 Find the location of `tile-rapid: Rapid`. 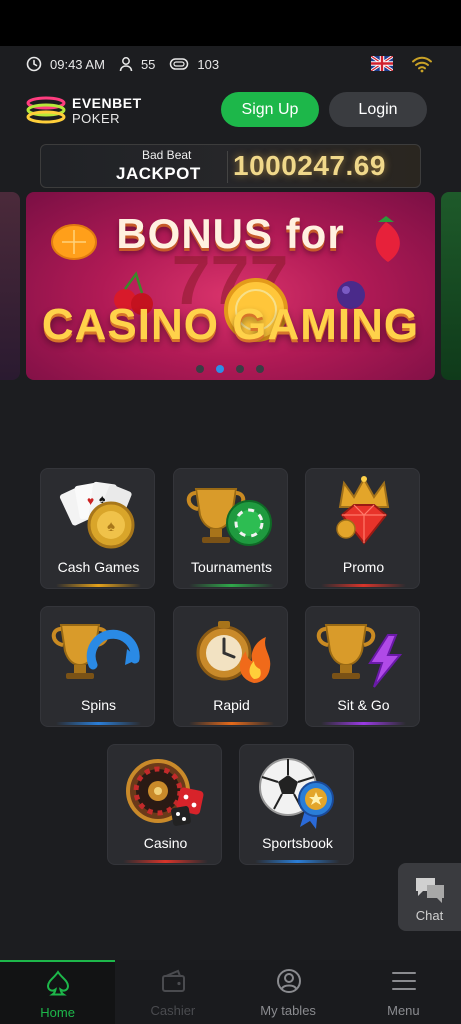

tile-rapid: Rapid is located at coordinates (230, 666).